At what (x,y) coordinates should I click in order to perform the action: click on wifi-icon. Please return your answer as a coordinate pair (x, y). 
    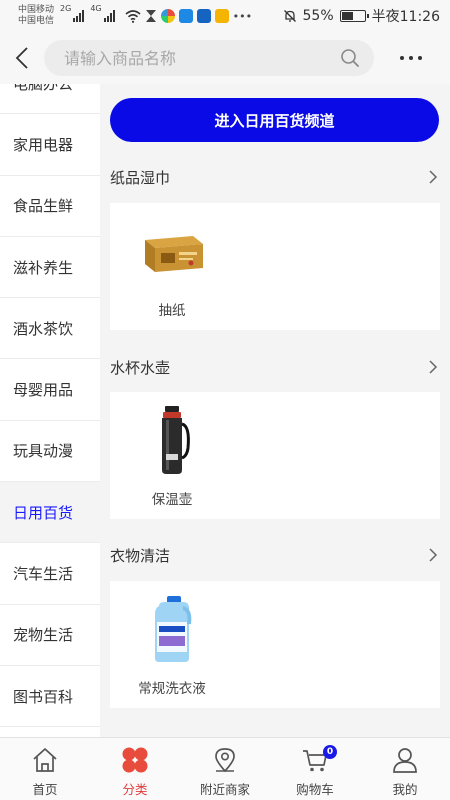
    Looking at the image, I should click on (133, 16).